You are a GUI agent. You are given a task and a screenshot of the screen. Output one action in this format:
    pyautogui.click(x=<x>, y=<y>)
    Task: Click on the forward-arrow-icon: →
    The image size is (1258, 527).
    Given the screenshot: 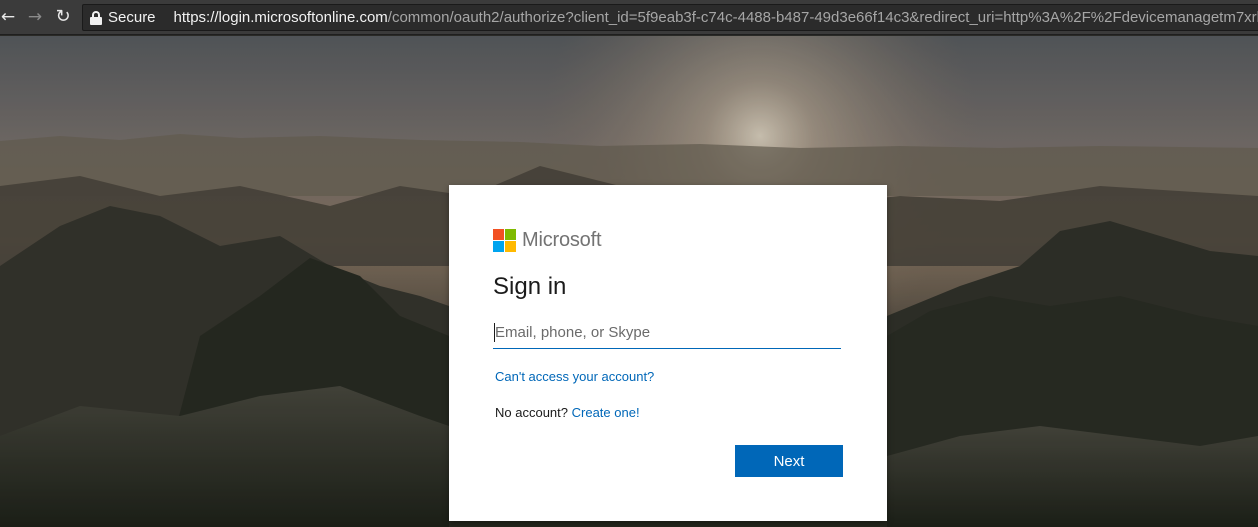 What is the action you would take?
    pyautogui.click(x=35, y=17)
    